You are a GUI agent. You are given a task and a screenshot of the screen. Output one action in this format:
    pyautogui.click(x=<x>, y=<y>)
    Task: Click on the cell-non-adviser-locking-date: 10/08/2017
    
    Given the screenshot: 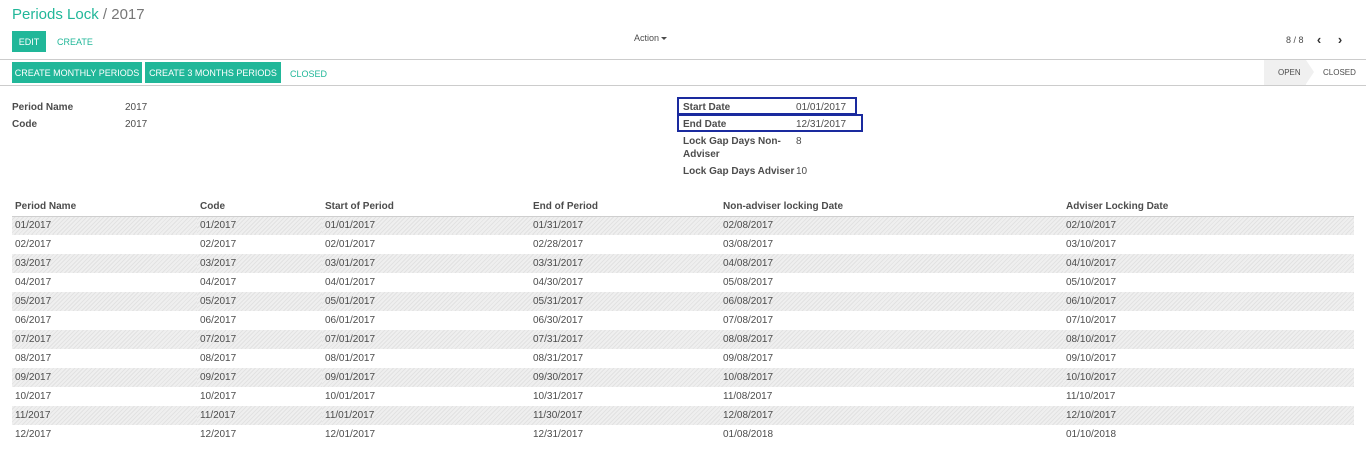 What is the action you would take?
    pyautogui.click(x=891, y=377)
    